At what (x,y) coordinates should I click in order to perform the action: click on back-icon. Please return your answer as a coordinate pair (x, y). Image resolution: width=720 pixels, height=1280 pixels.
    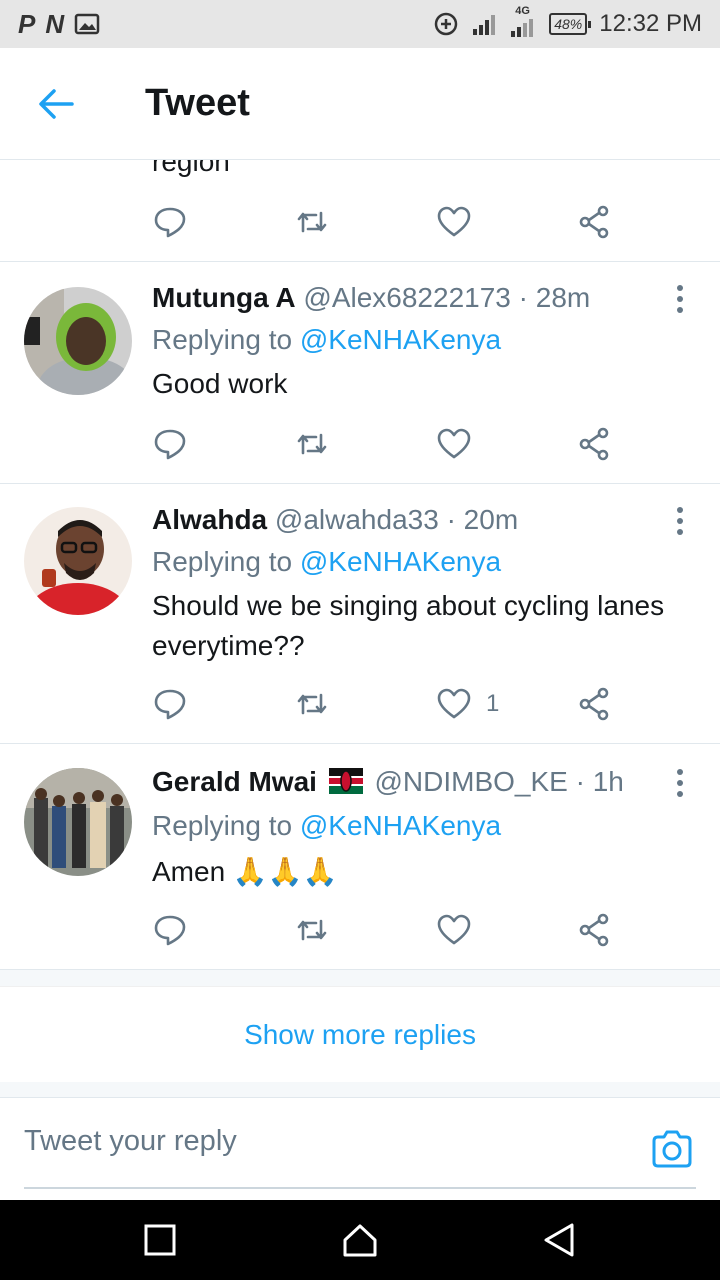
    Looking at the image, I should click on (560, 1240).